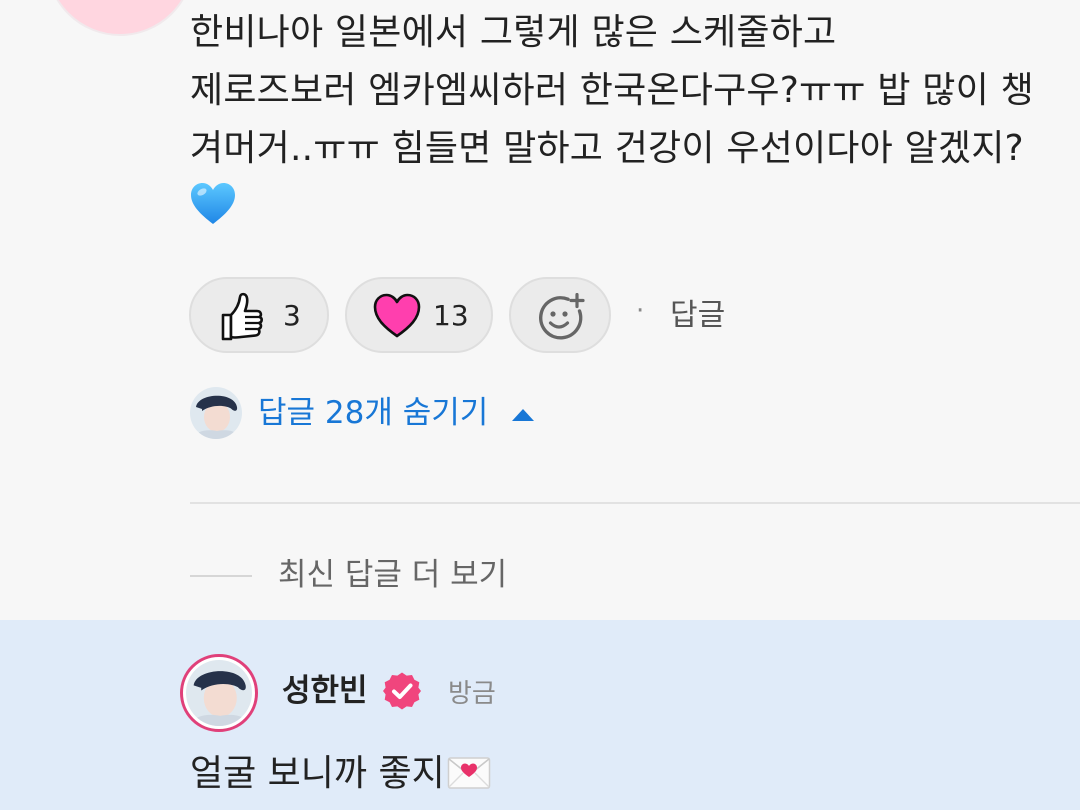  Describe the element at coordinates (292, 315) in the screenshot. I see `like-count: 3` at that location.